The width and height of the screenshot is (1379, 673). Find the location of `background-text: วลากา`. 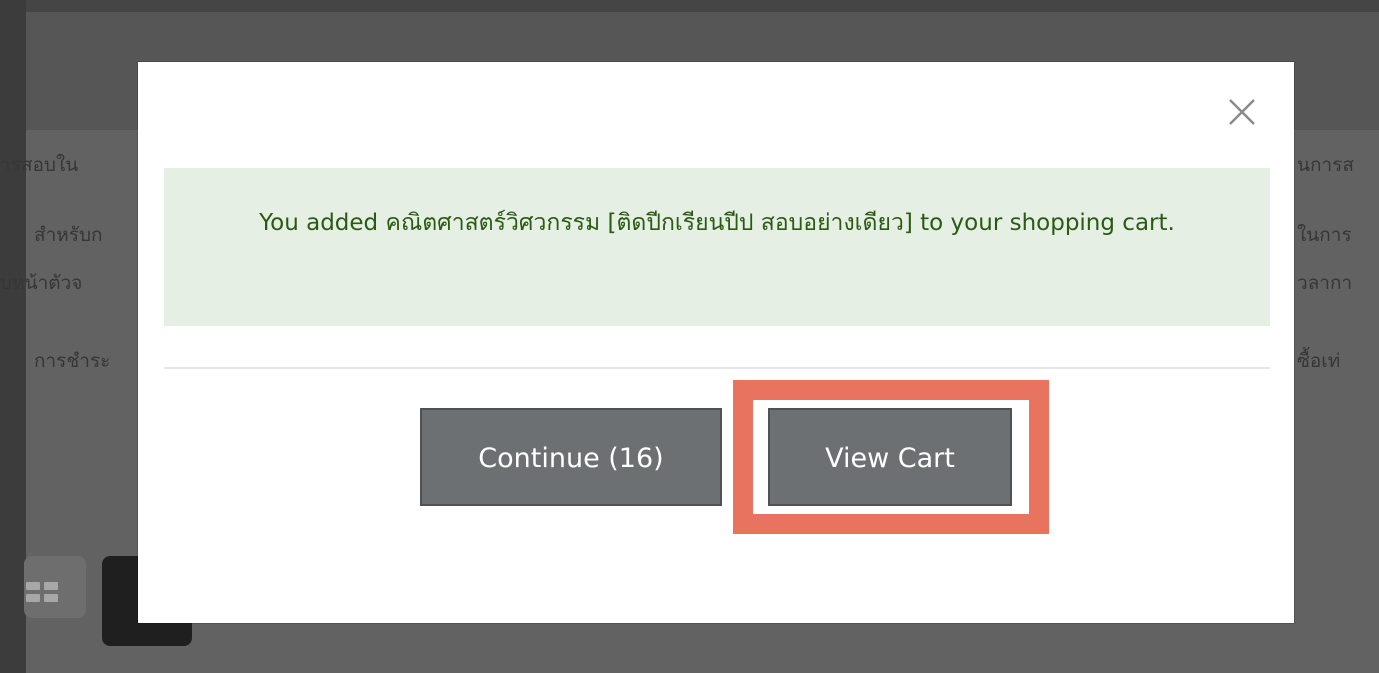

background-text: วลากา is located at coordinates (1325, 283).